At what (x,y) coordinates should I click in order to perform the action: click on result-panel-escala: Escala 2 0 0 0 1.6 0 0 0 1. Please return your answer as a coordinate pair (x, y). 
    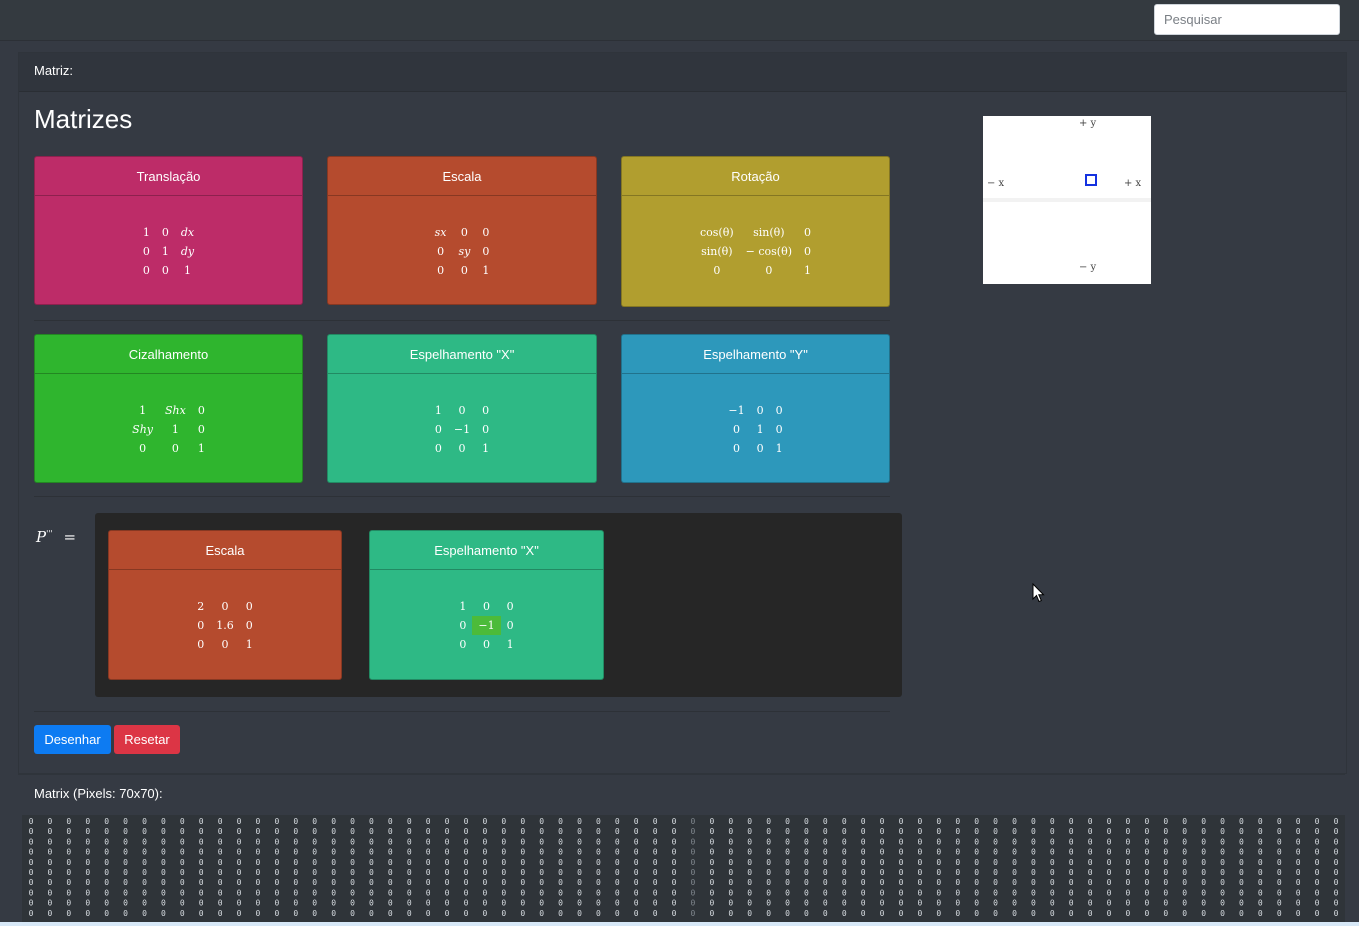
    Looking at the image, I should click on (225, 605).